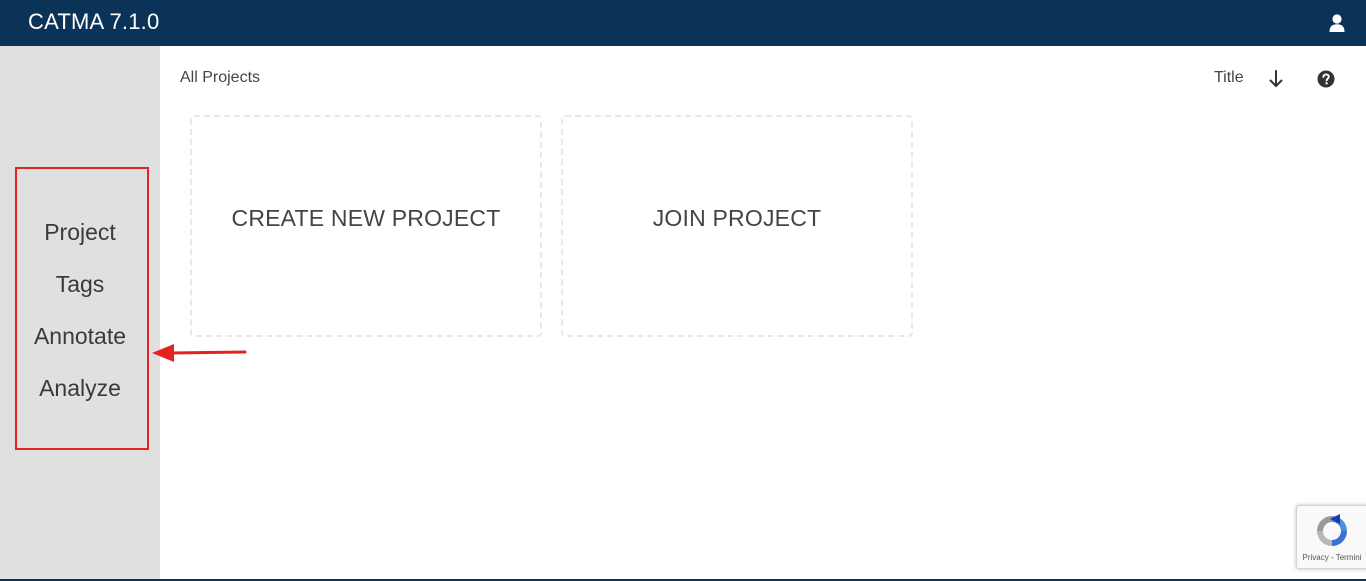 This screenshot has width=1366, height=581. Describe the element at coordinates (366, 217) in the screenshot. I see `create-new-project-label: CREATE NEW PROJECT` at that location.